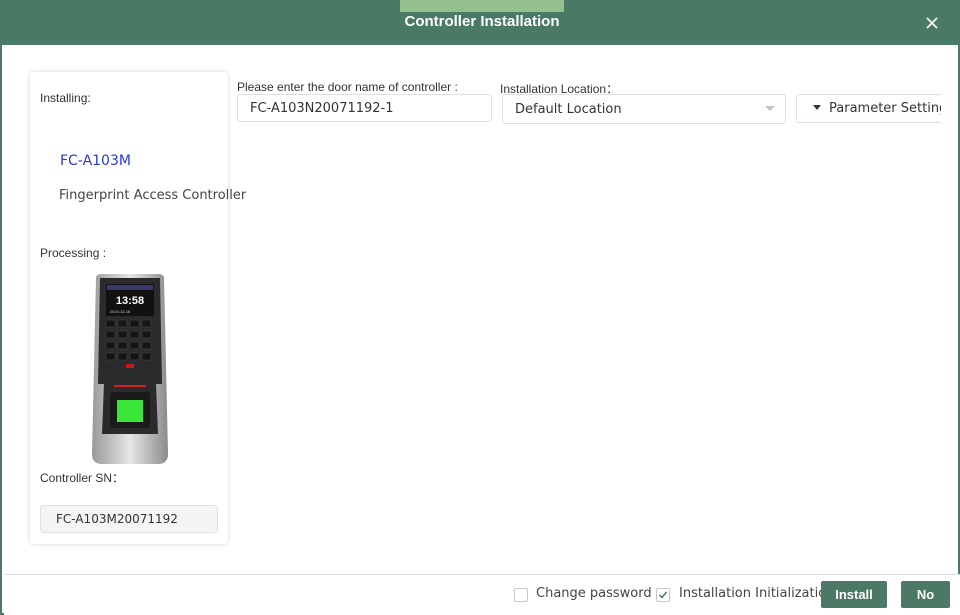 The width and height of the screenshot is (960, 615). What do you see at coordinates (644, 109) in the screenshot?
I see `installation-location-select: Default Location` at bounding box center [644, 109].